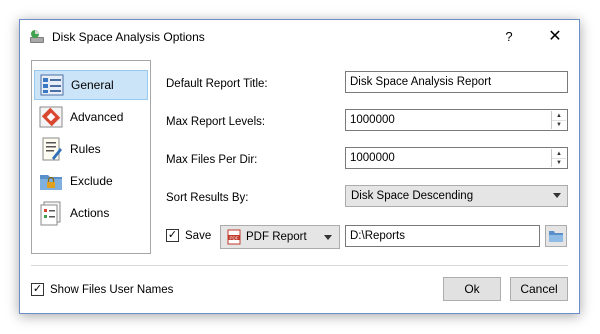 The image size is (600, 334). I want to click on nav-label-advanced: Advanced, so click(97, 117).